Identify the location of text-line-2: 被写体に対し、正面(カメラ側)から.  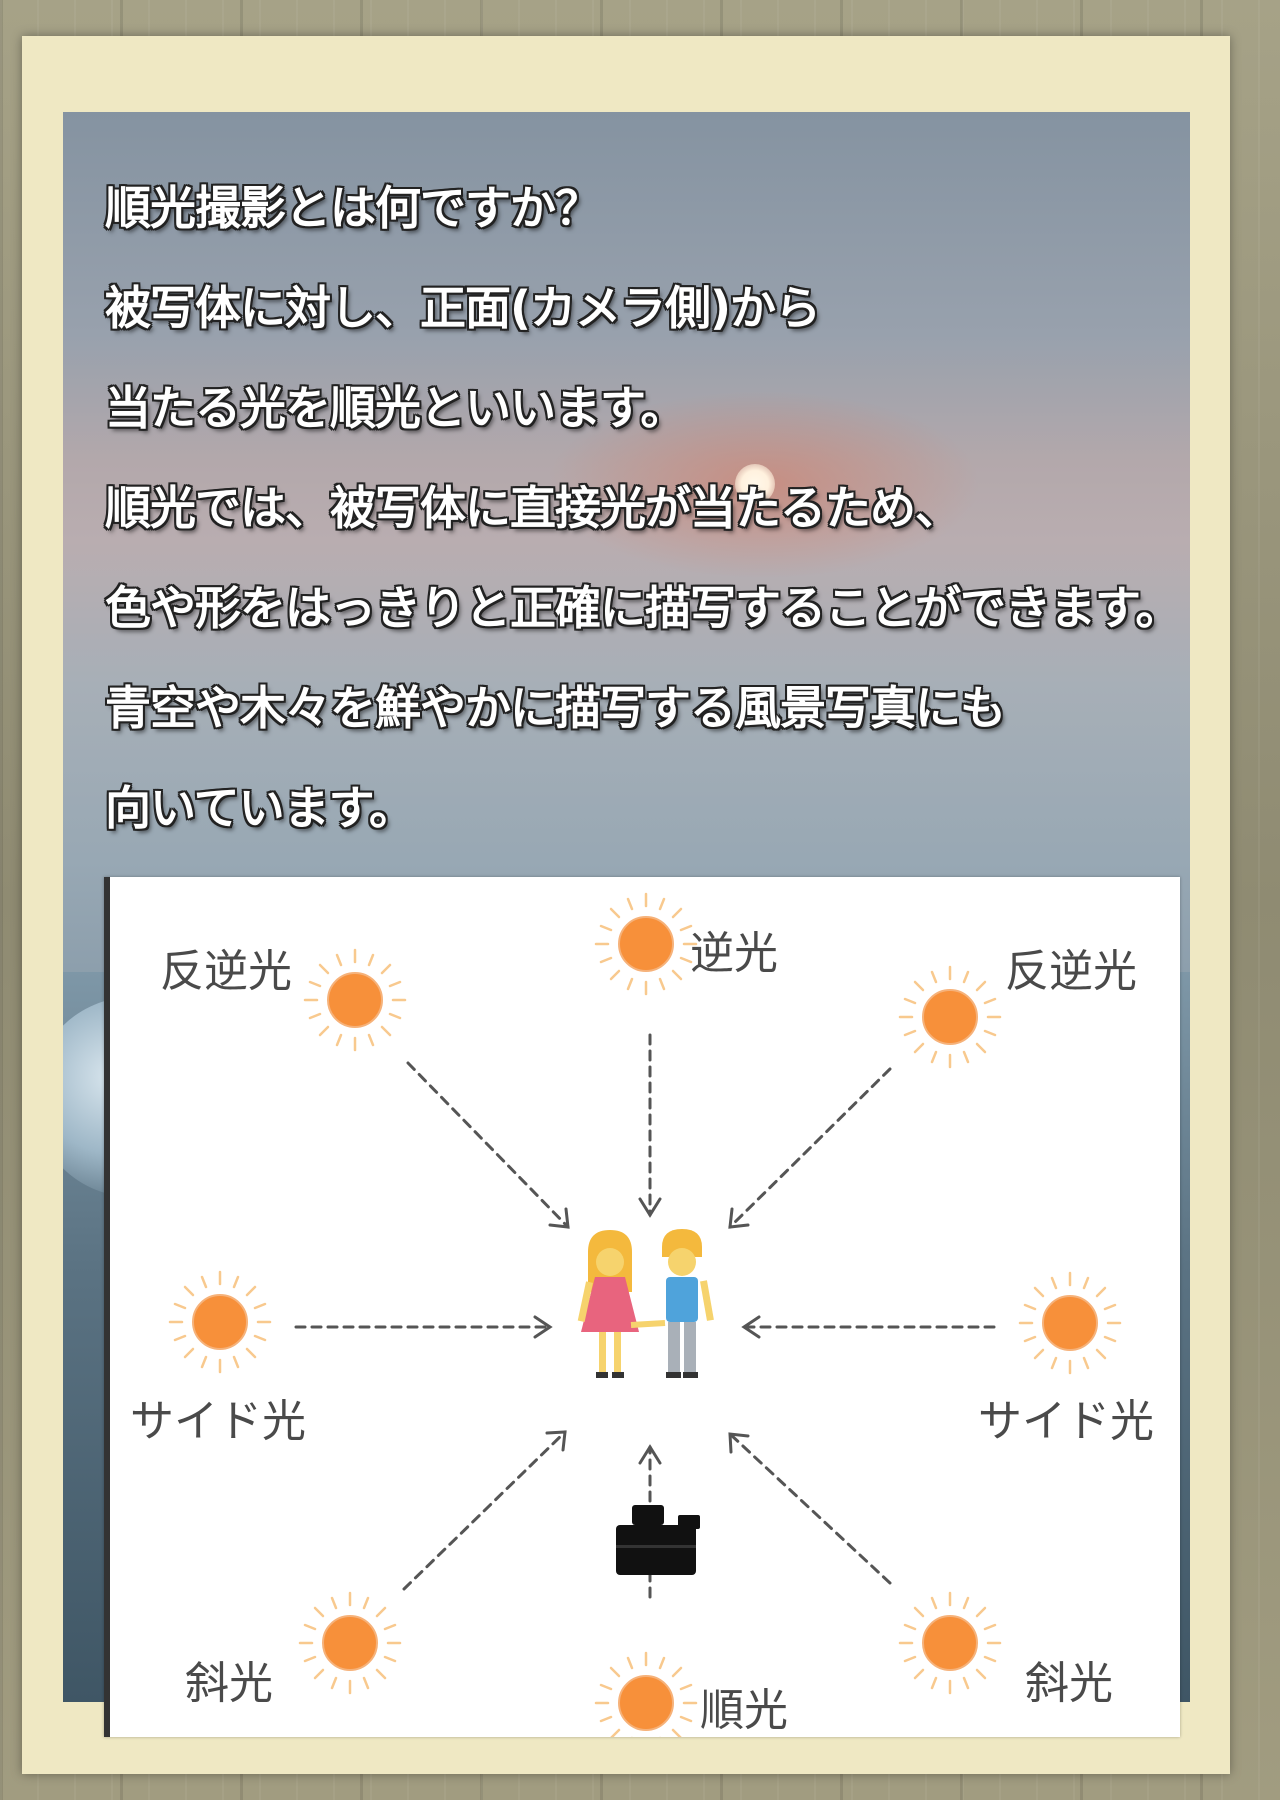
(463, 308).